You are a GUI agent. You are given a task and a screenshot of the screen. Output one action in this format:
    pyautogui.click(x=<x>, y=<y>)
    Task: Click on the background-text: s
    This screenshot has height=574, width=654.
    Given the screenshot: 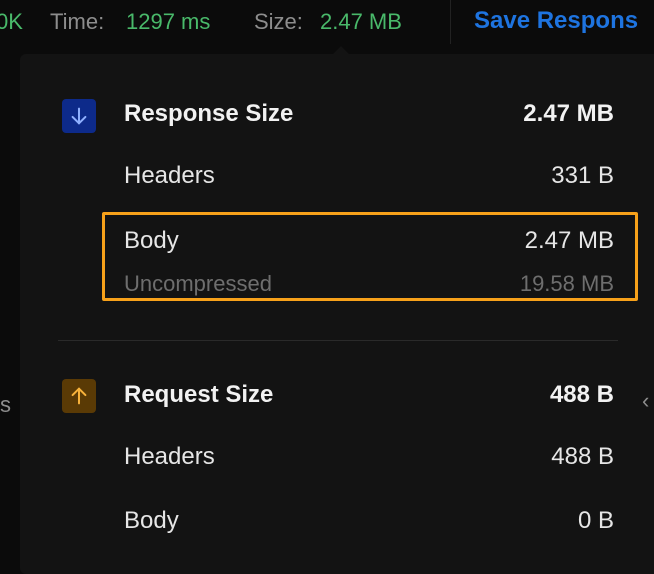 What is the action you would take?
    pyautogui.click(x=5, y=404)
    